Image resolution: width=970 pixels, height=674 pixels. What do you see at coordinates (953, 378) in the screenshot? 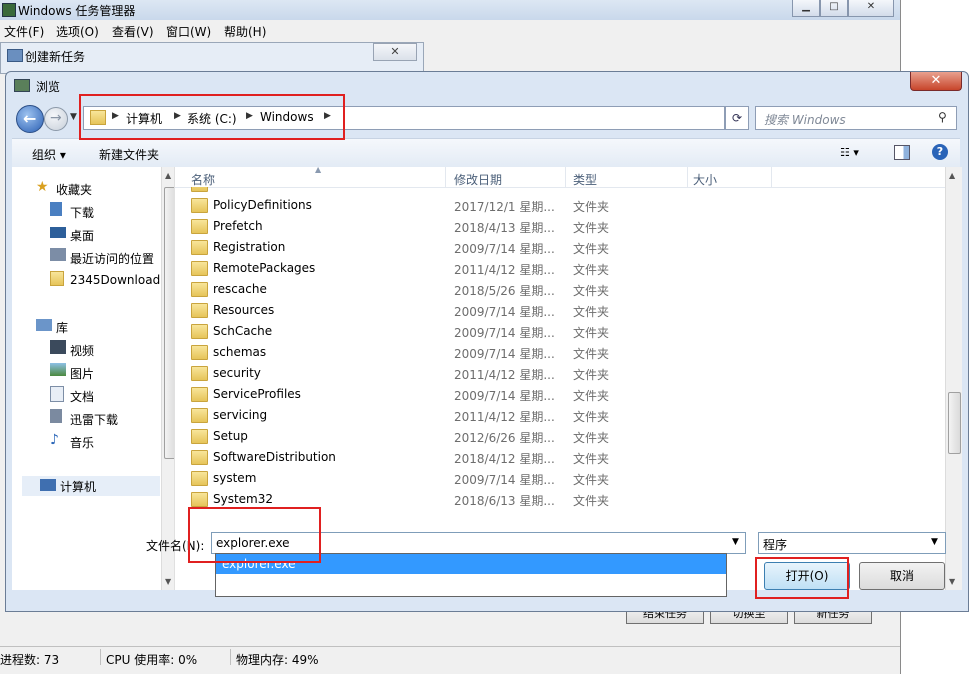
I see `right-scrollbar: ▲ ▼` at bounding box center [953, 378].